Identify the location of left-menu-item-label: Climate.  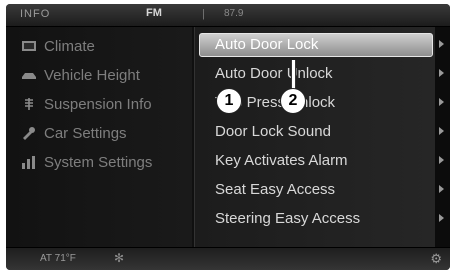
(69, 46).